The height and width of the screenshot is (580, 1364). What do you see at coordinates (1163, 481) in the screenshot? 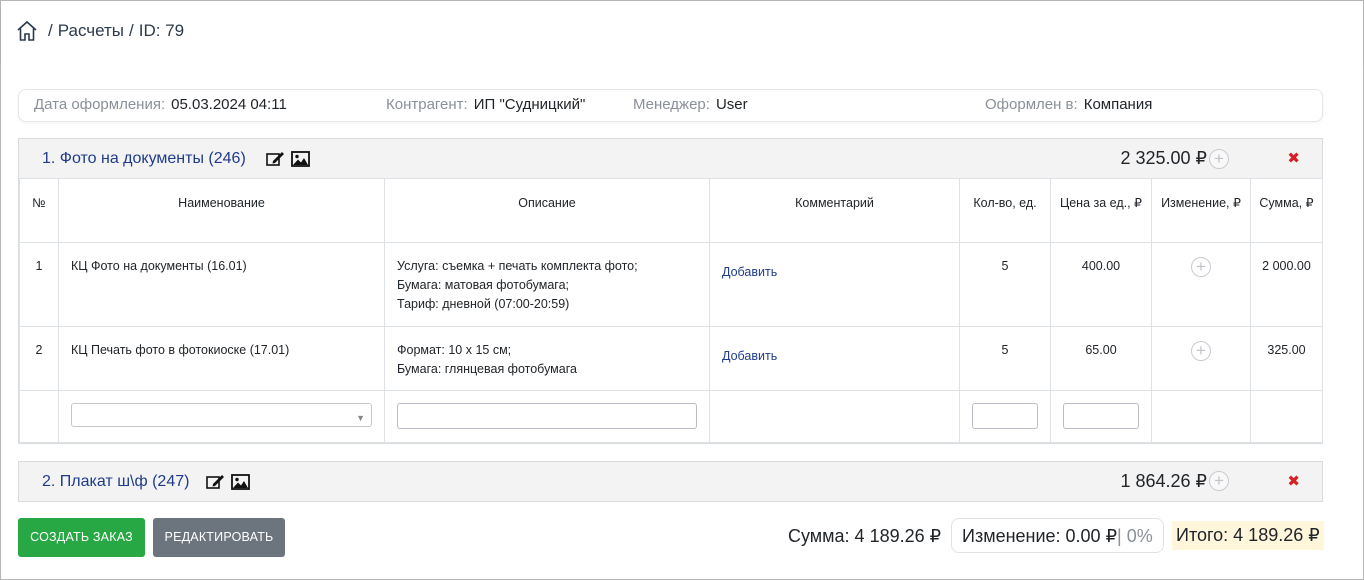
I see `group-sum: 1 864.26 ₽` at bounding box center [1163, 481].